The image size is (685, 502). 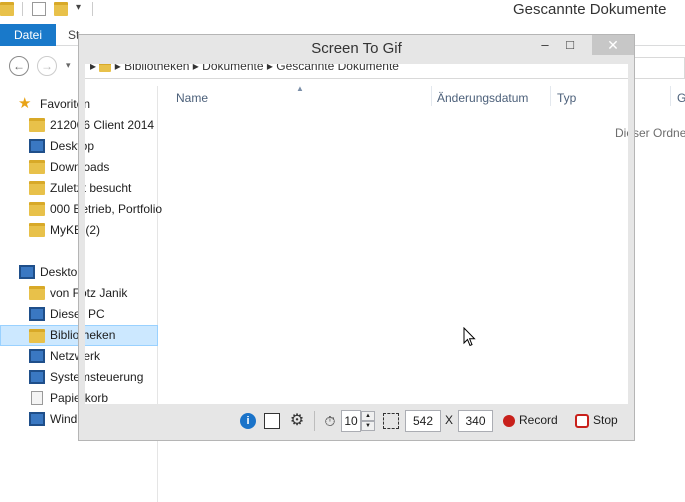 I want to click on stop-icon, so click(x=582, y=421).